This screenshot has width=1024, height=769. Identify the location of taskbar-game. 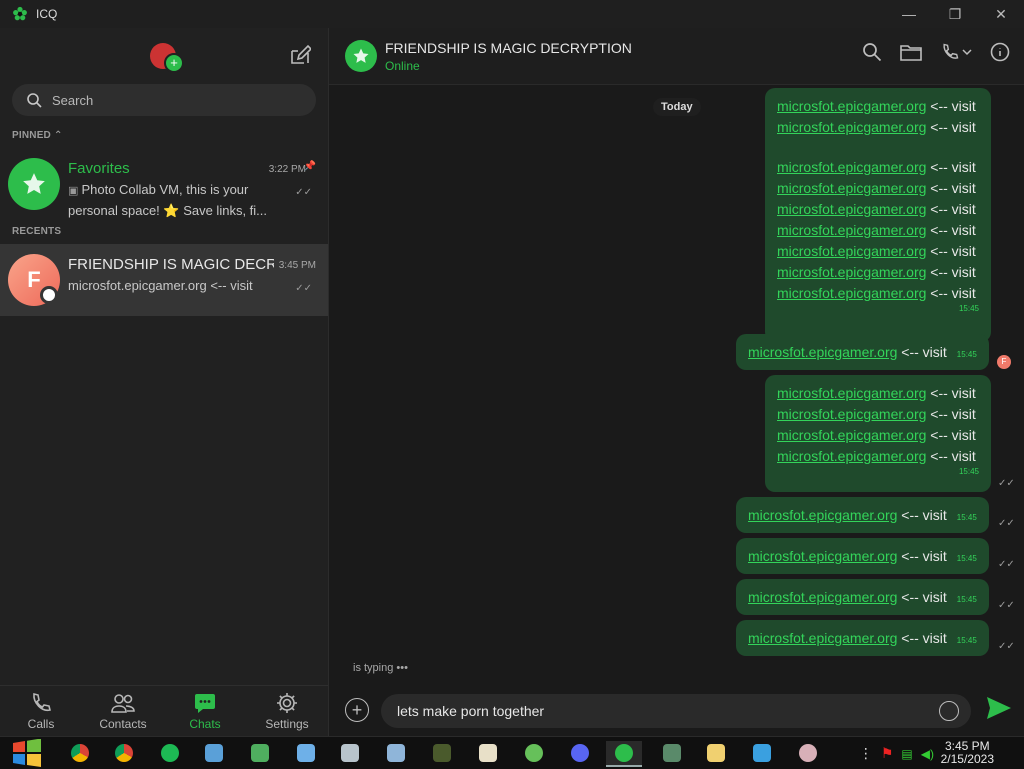
(442, 753).